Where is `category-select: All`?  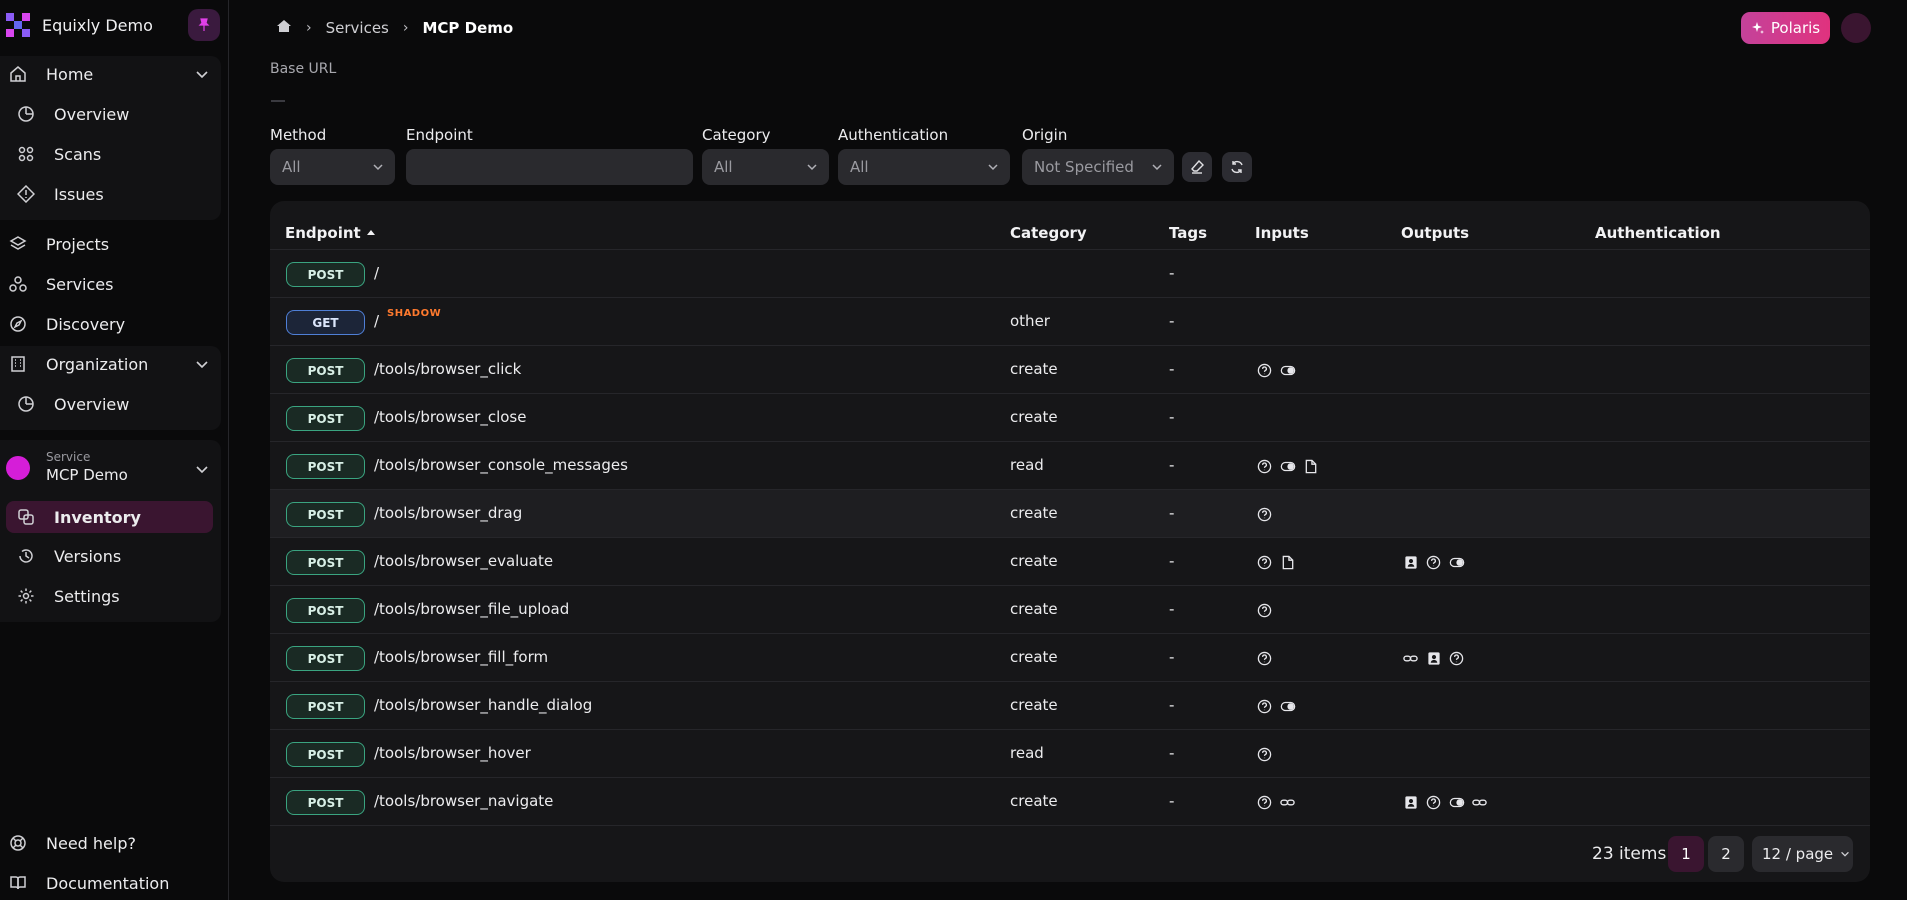
category-select: All is located at coordinates (765, 167).